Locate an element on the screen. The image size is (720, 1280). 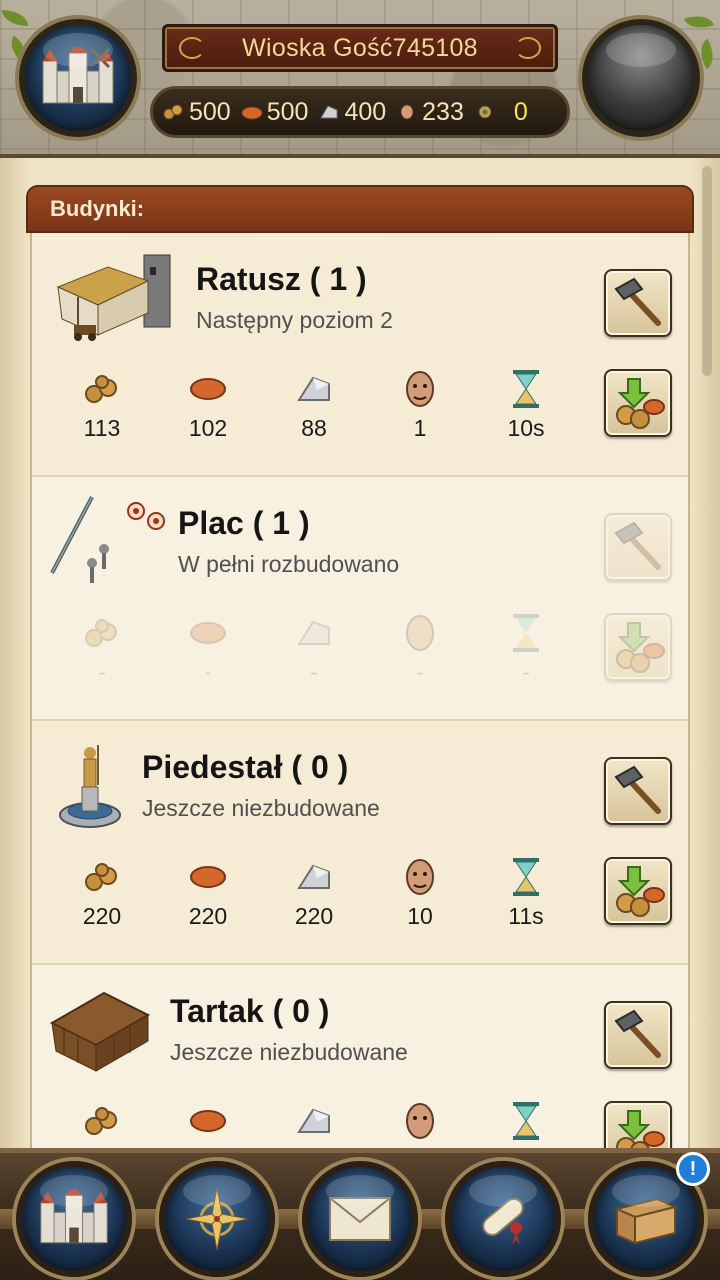
iron-amount: 400 is located at coordinates (365, 111).